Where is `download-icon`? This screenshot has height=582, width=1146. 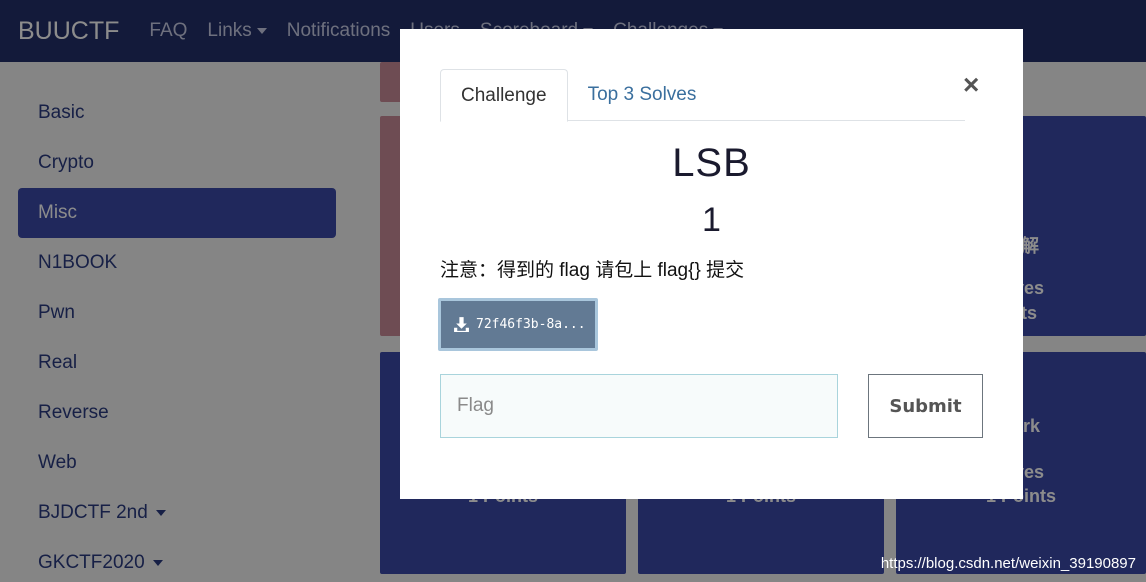 download-icon is located at coordinates (461, 324).